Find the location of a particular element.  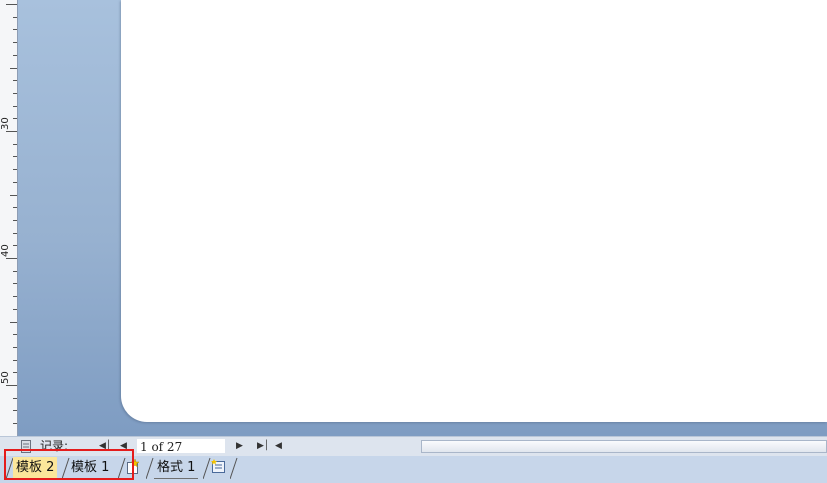

vertical-ruler: 30 40 50 is located at coordinates (9, 218).